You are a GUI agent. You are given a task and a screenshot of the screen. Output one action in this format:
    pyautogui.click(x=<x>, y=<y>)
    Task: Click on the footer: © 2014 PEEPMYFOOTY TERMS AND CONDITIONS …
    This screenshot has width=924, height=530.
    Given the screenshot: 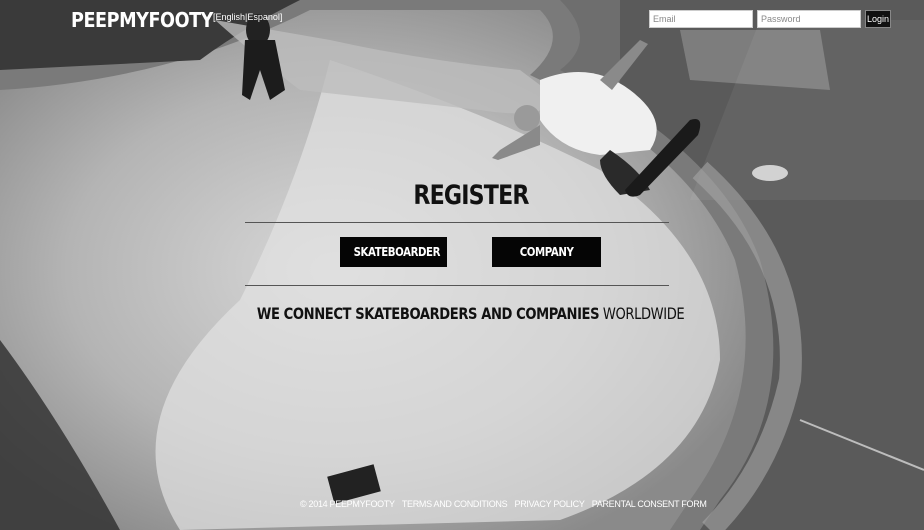 What is the action you would take?
    pyautogui.click(x=506, y=504)
    